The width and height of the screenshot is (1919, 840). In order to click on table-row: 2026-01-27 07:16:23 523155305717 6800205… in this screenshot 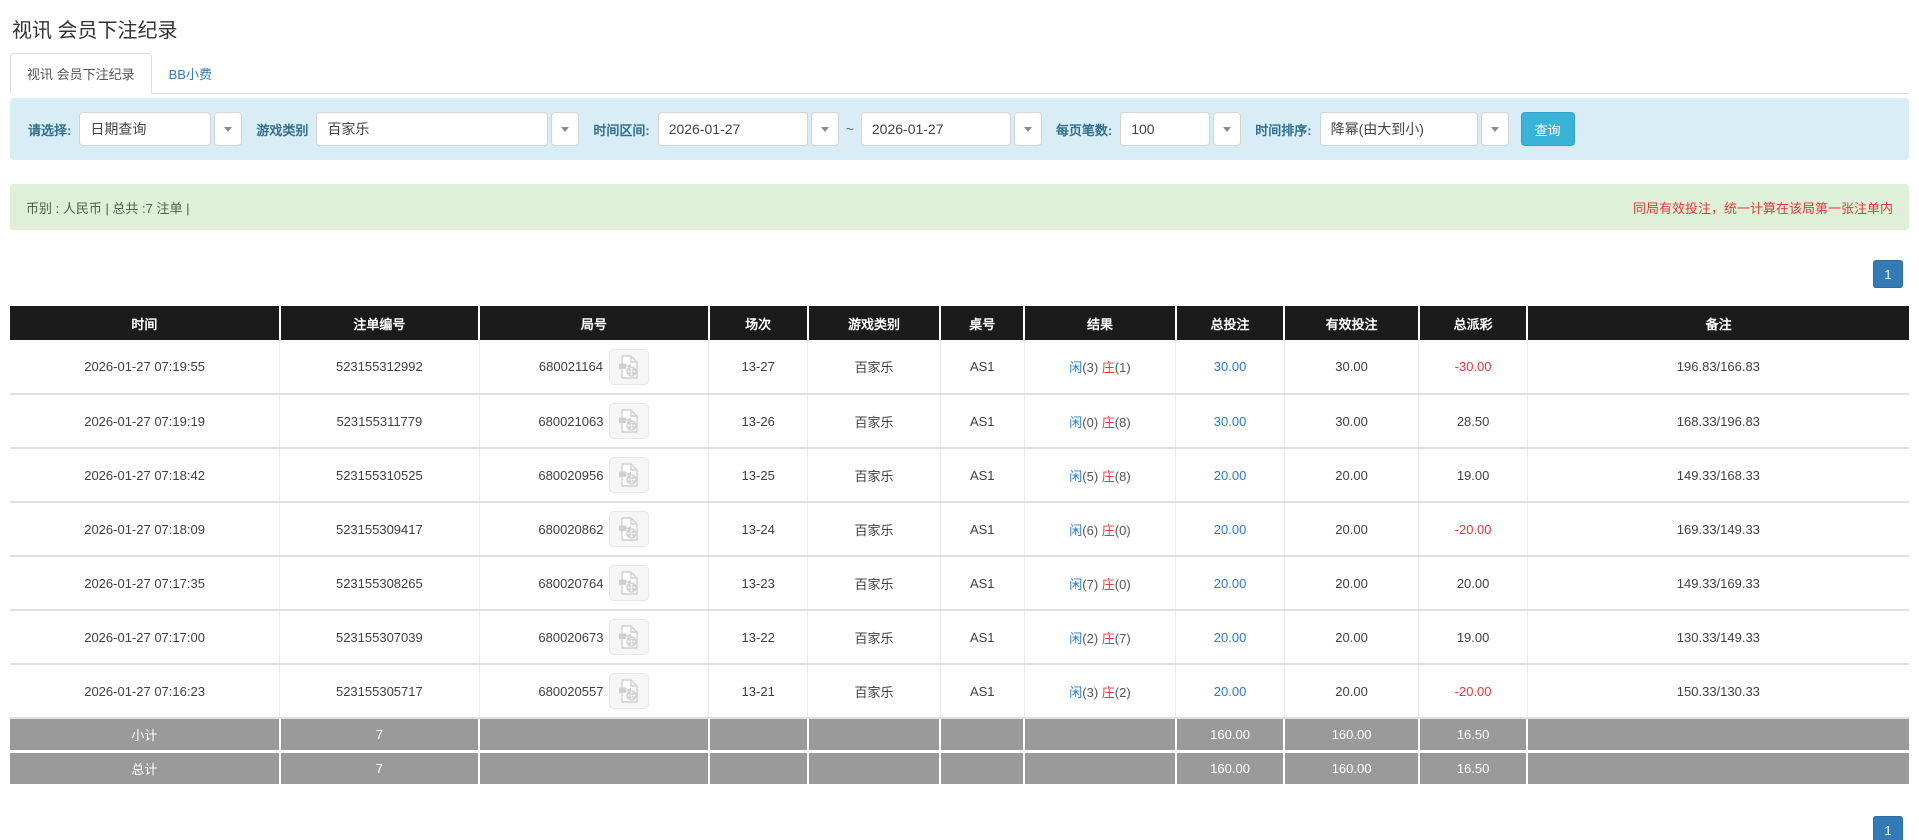, I will do `click(959, 691)`.